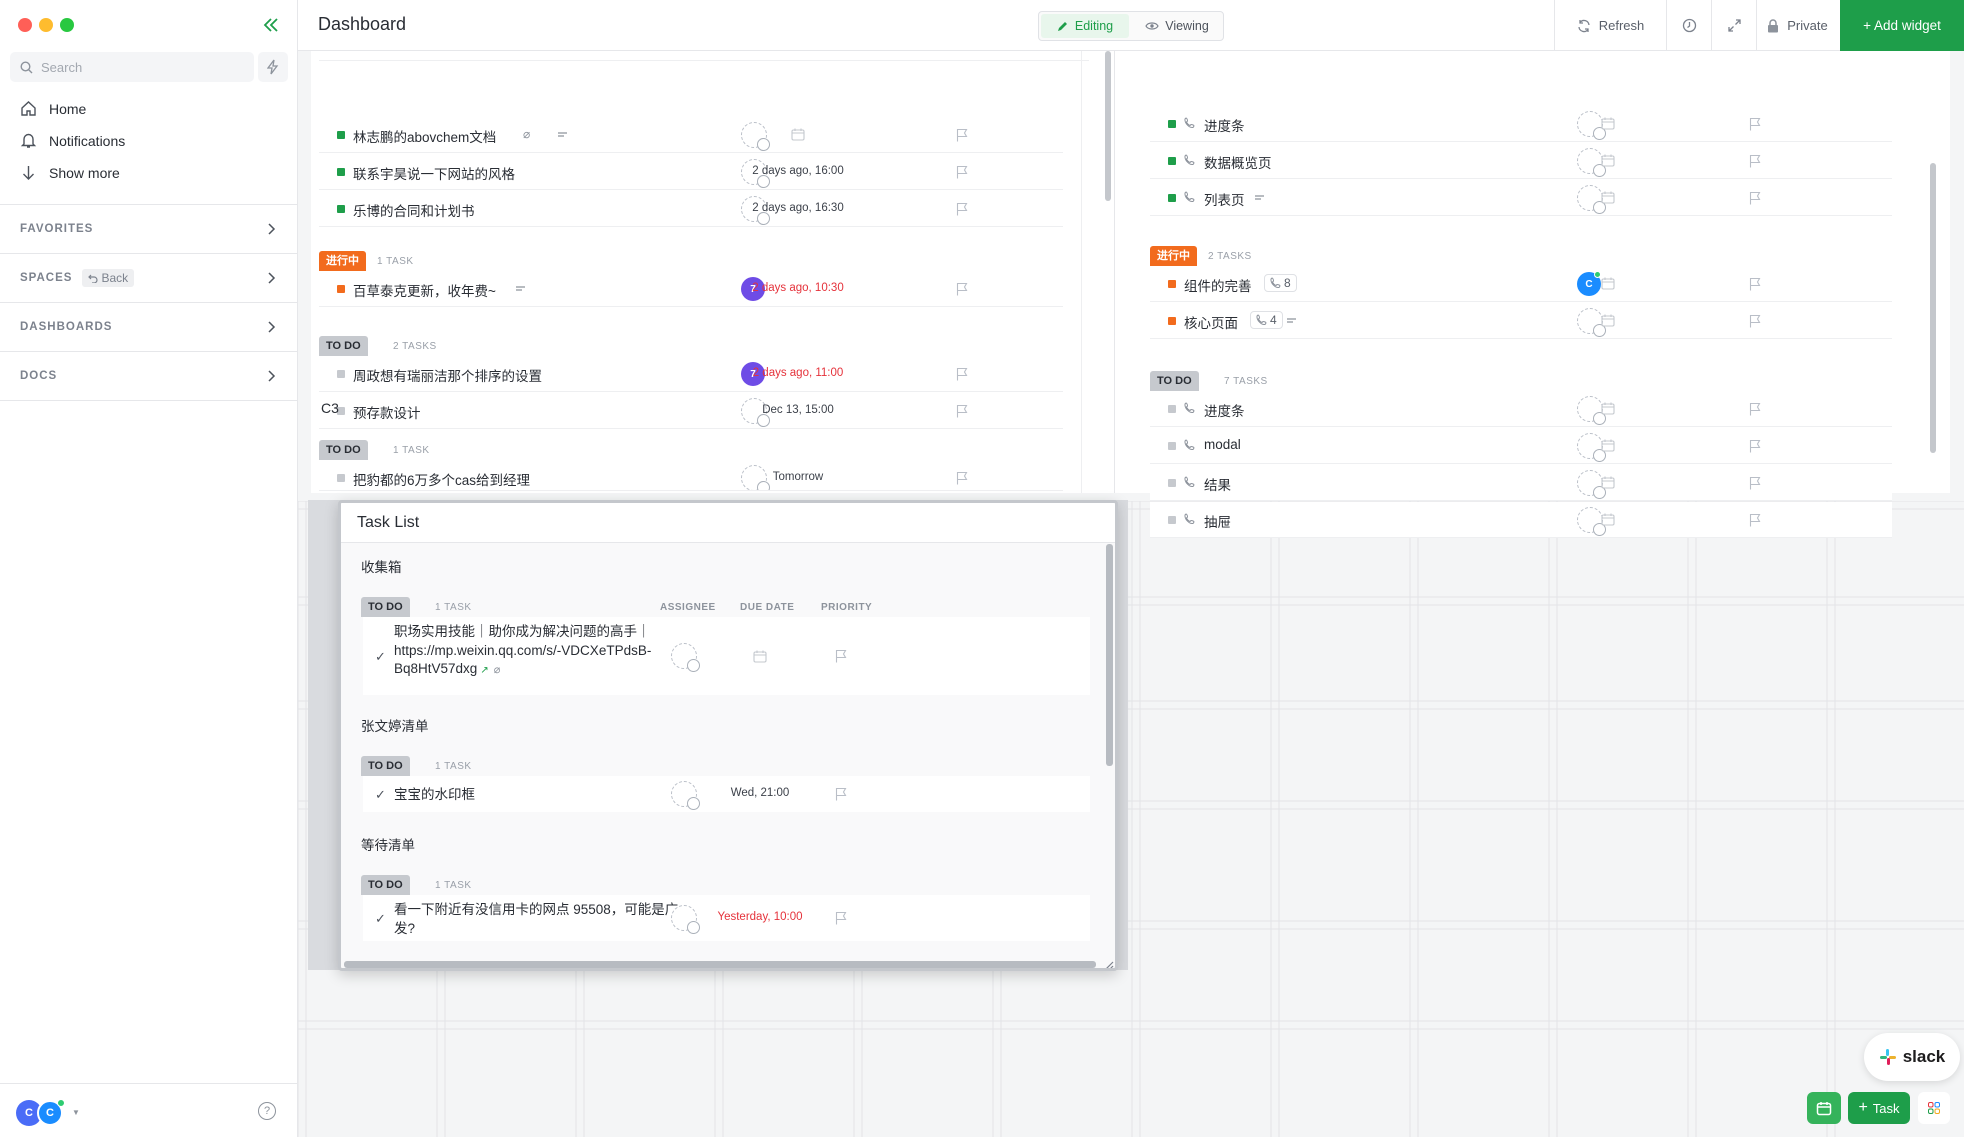 This screenshot has height=1137, width=1964. Describe the element at coordinates (1610, 25) in the screenshot. I see `refresh-button: Refresh` at that location.